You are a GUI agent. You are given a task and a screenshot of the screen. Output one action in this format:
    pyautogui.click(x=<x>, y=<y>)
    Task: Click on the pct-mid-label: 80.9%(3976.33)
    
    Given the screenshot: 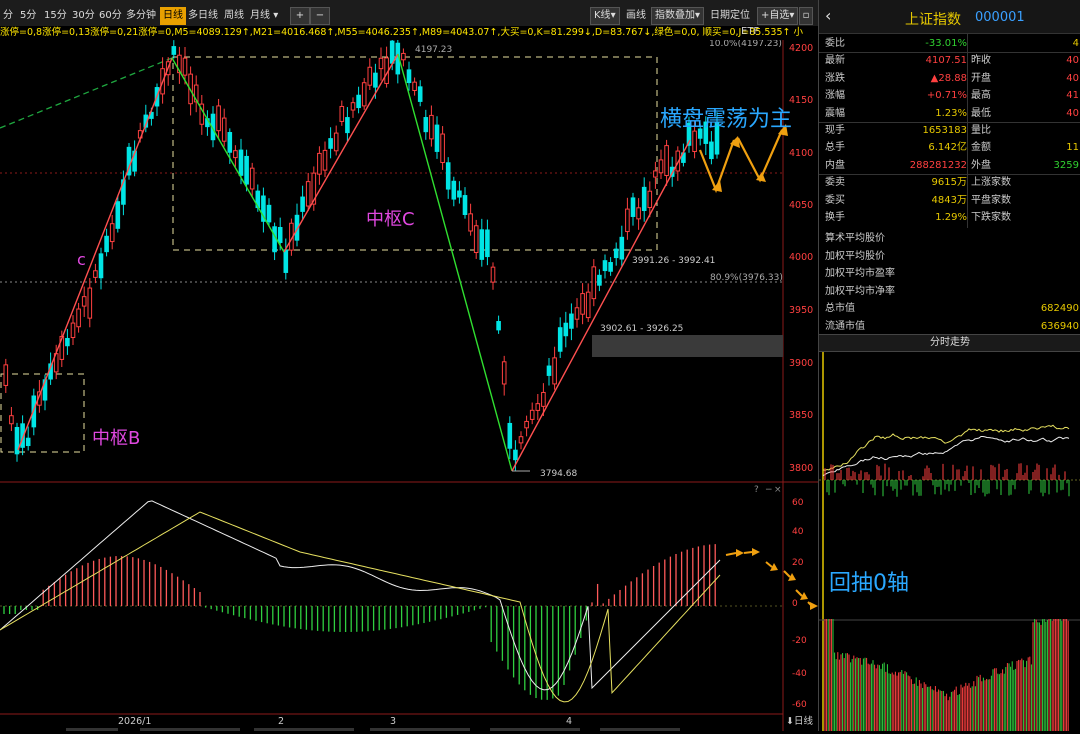 What is the action you would take?
    pyautogui.click(x=746, y=278)
    